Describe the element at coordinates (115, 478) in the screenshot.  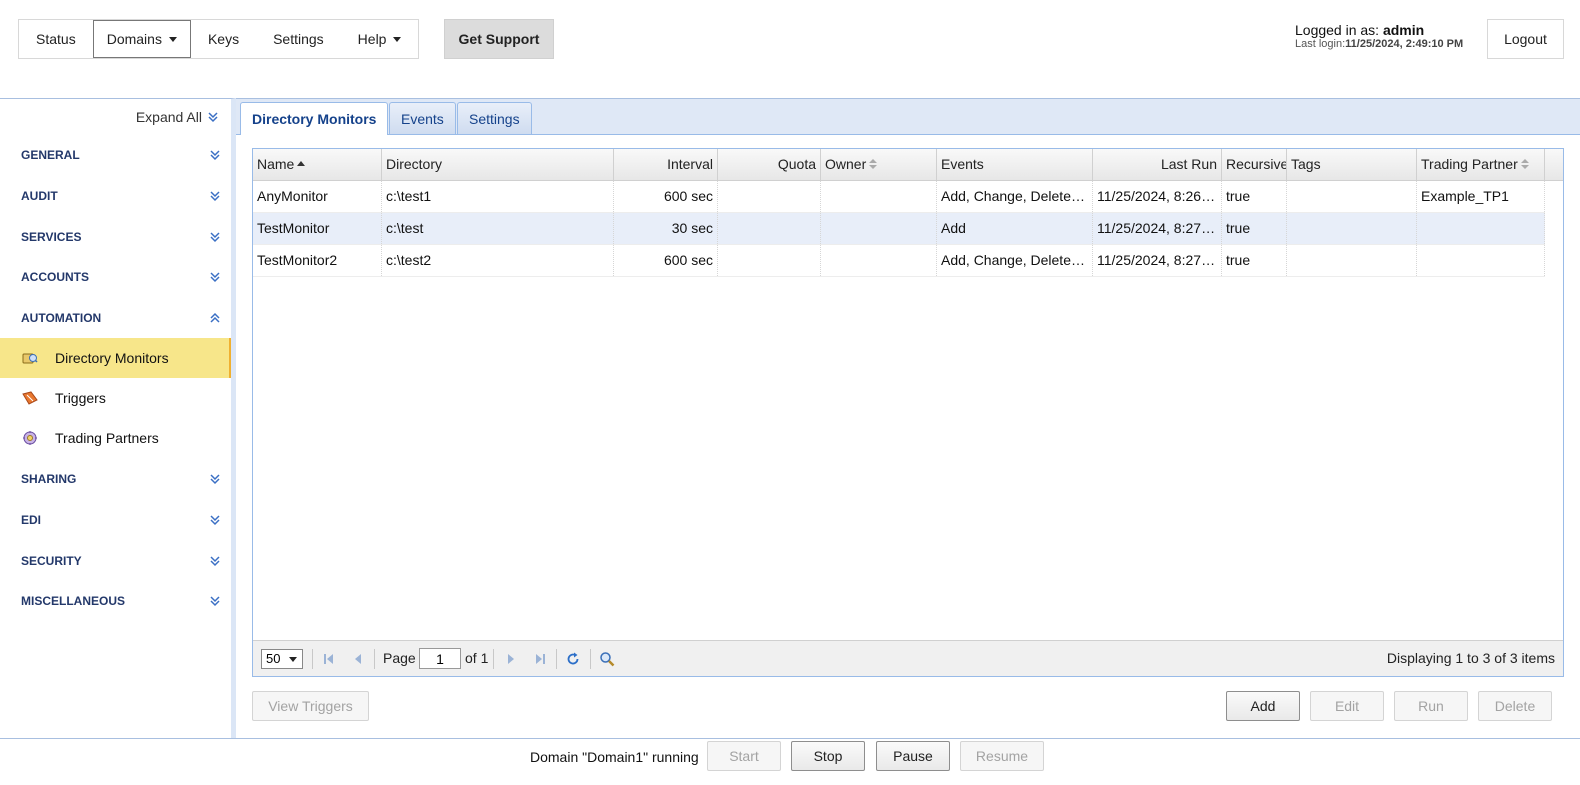
I see `section-sharing: SHARING` at that location.